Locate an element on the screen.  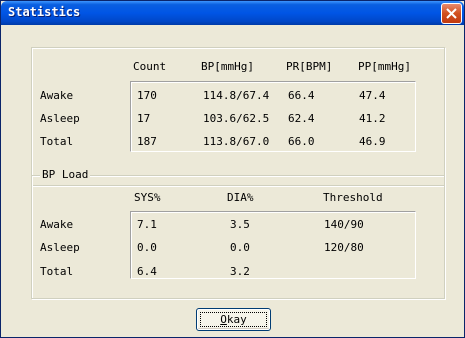
asleep-pp: 41.2 is located at coordinates (372, 118).